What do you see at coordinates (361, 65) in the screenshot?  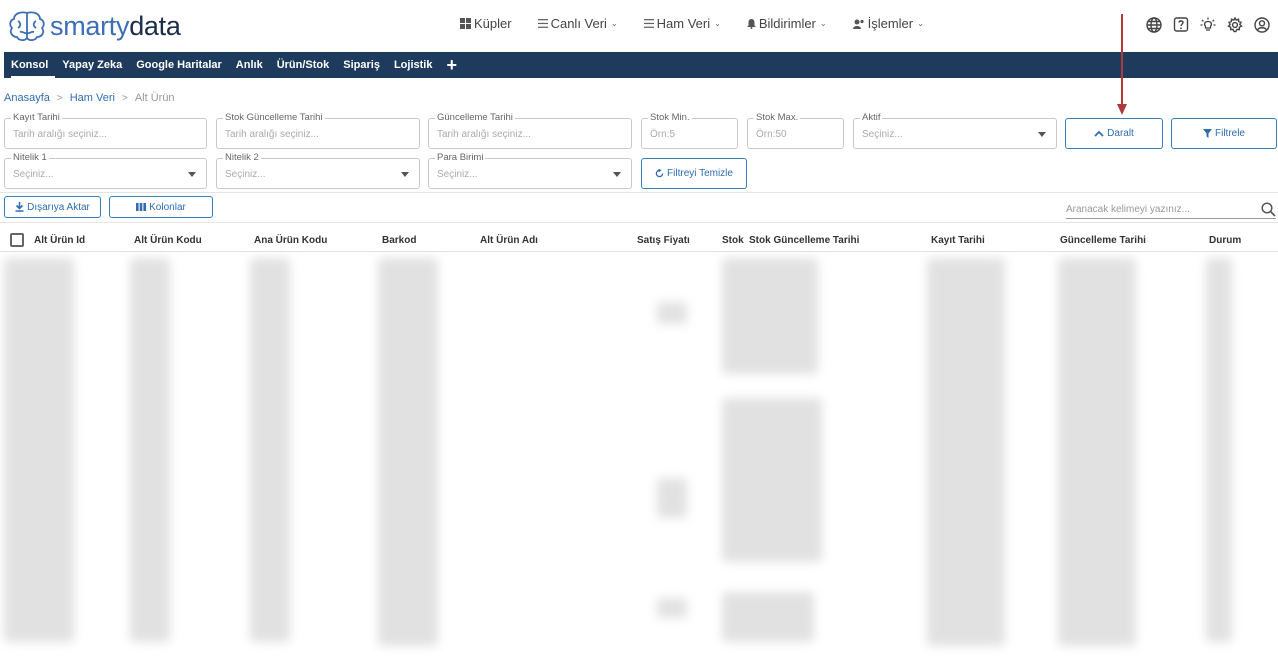 I see `tab-siparis: Sipariş` at bounding box center [361, 65].